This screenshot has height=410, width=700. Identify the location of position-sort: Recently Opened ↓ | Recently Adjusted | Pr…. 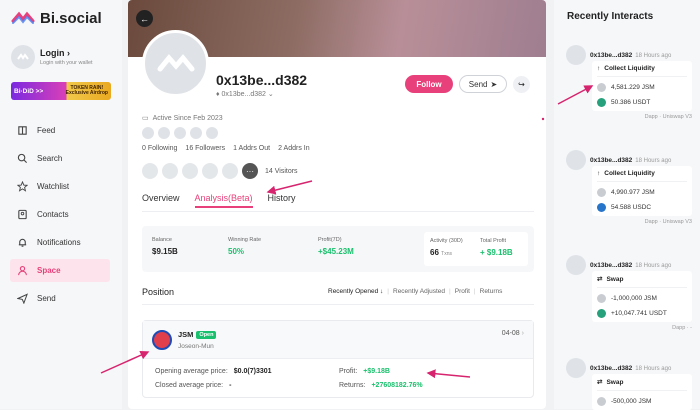
(415, 291).